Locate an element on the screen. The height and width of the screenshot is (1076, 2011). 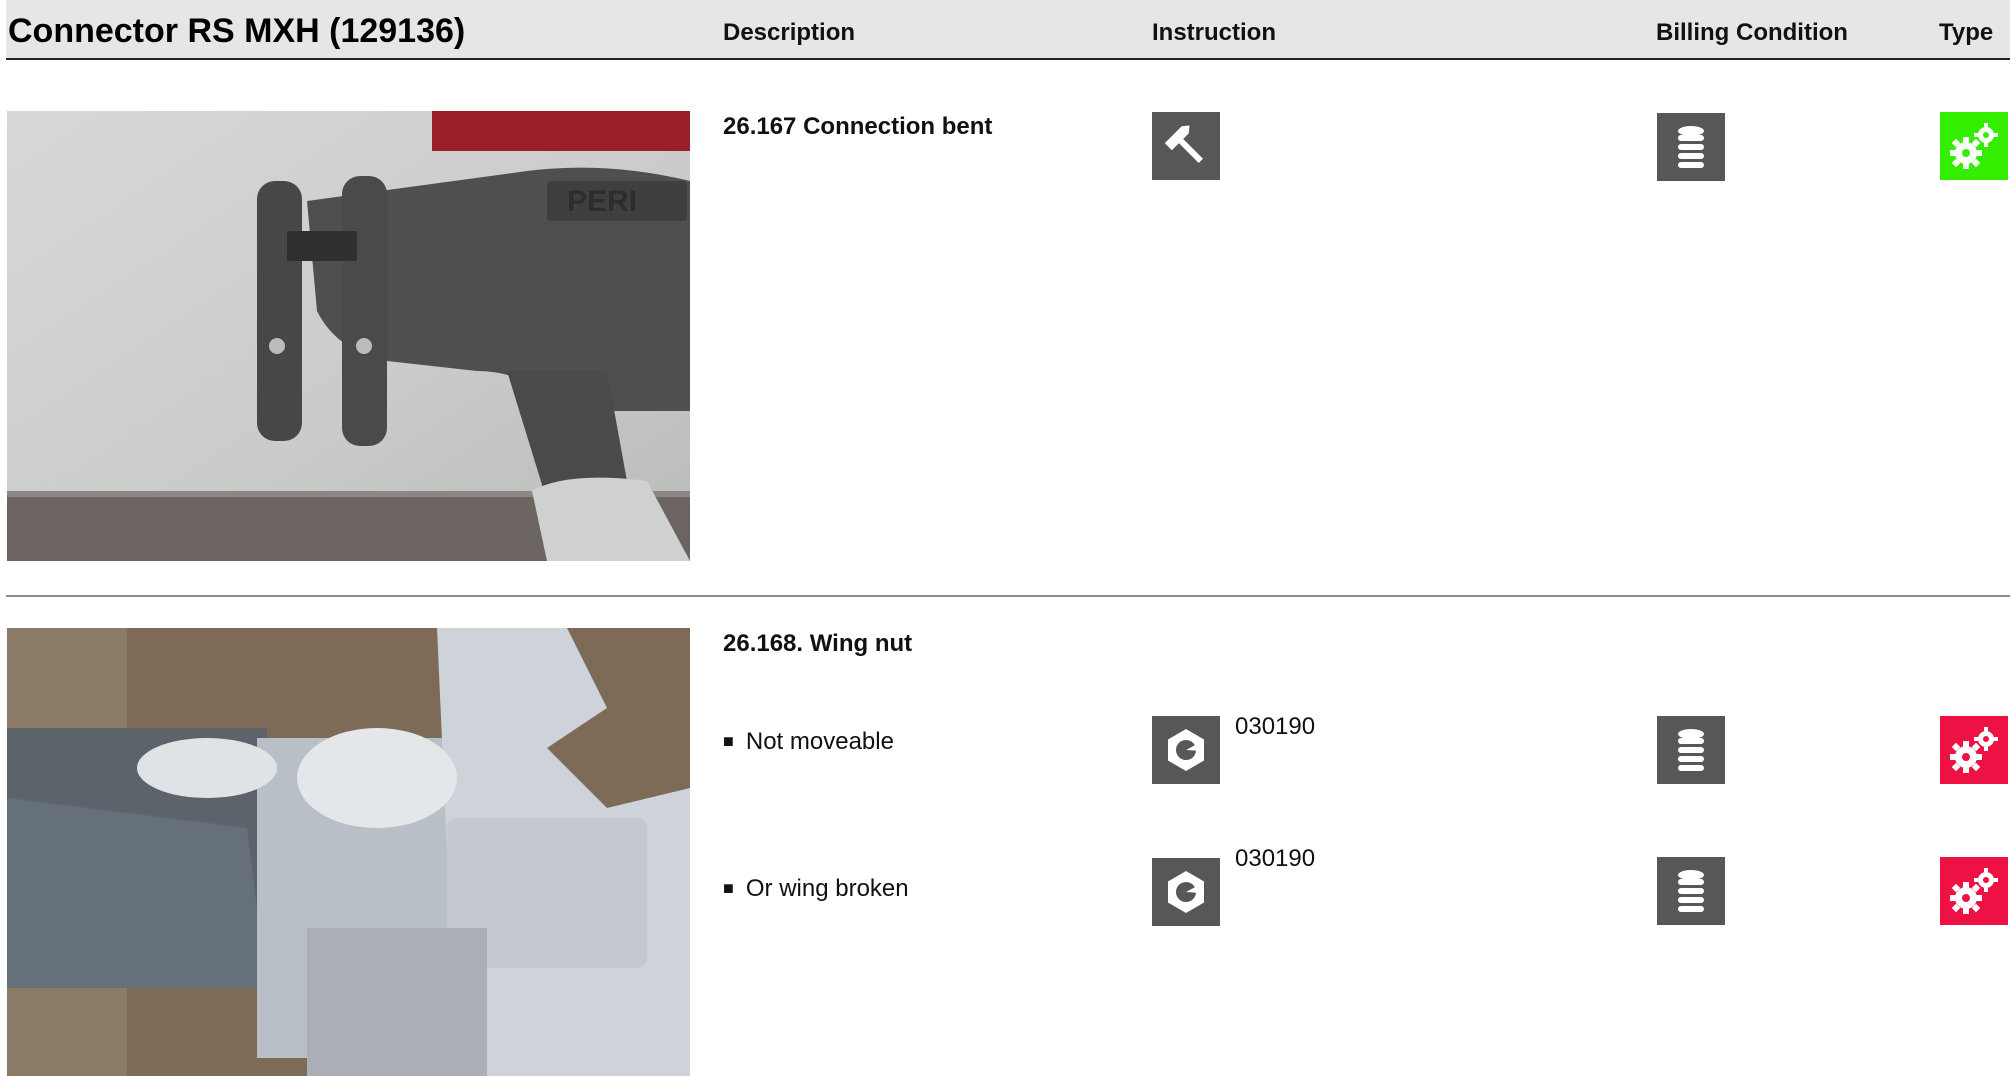
hammer-icon is located at coordinates (1186, 146).